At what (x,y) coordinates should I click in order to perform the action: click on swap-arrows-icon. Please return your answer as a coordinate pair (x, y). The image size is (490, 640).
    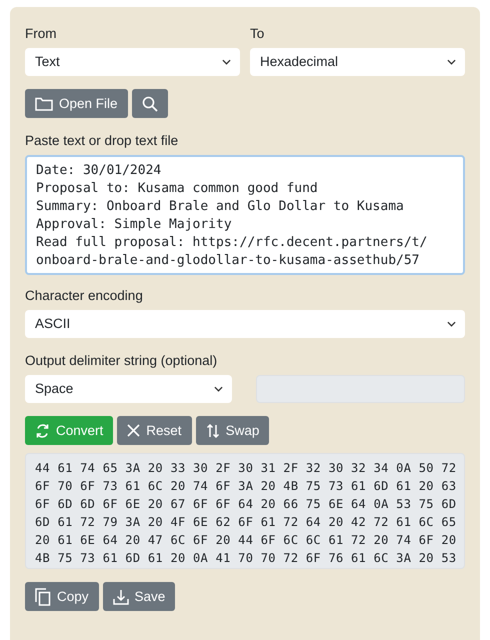
    Looking at the image, I should click on (213, 430).